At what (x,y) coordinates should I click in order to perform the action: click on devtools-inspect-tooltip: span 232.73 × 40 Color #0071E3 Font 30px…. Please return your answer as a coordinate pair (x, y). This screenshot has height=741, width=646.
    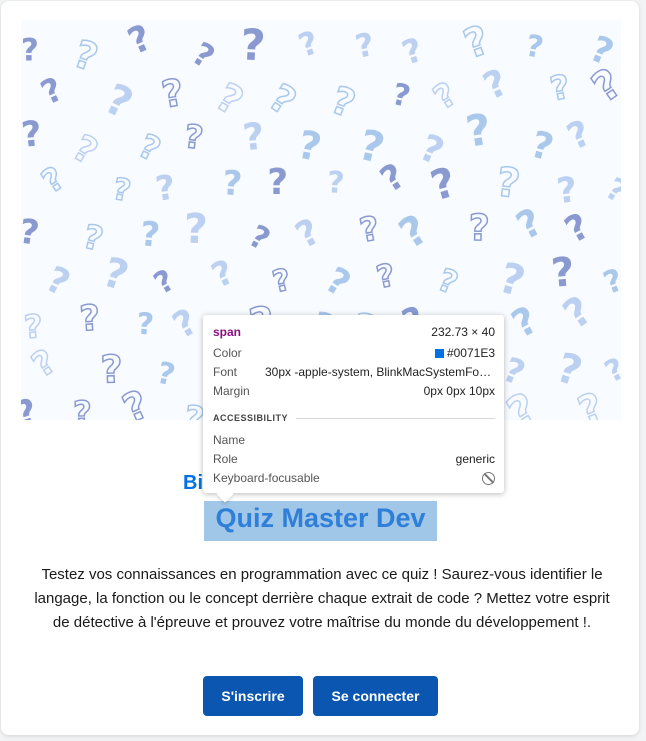
    Looking at the image, I should click on (353, 404).